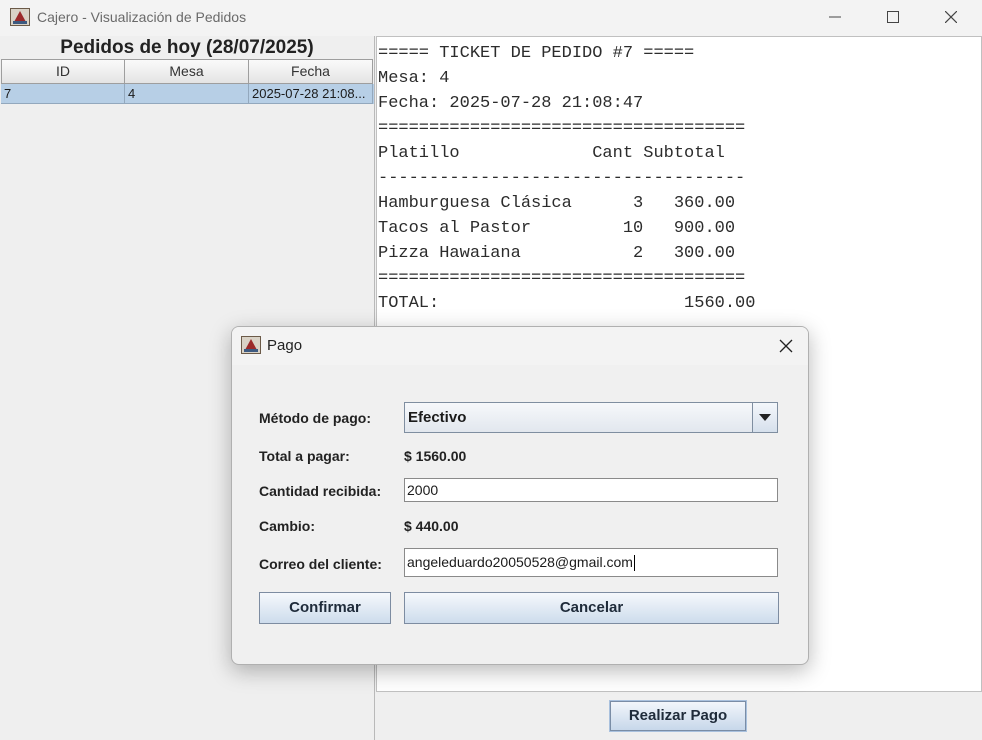  I want to click on confirm-button: Confirmar, so click(325, 608).